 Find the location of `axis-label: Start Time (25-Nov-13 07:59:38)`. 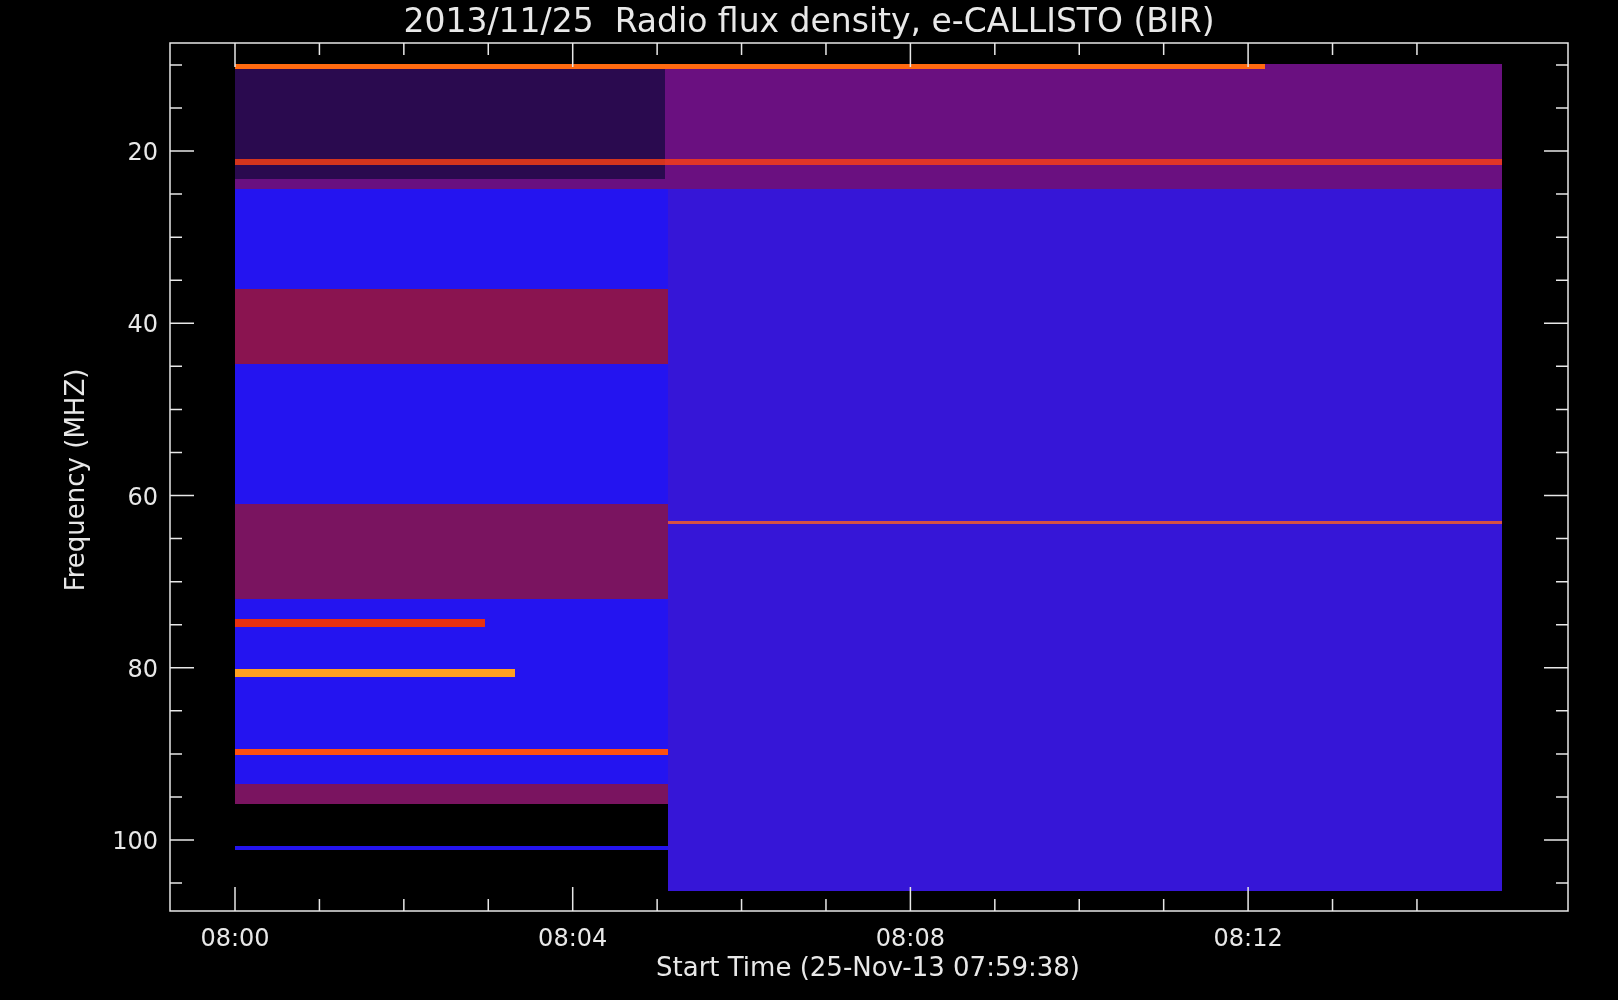

axis-label: Start Time (25-Nov-13 07:59:38) is located at coordinates (868, 967).